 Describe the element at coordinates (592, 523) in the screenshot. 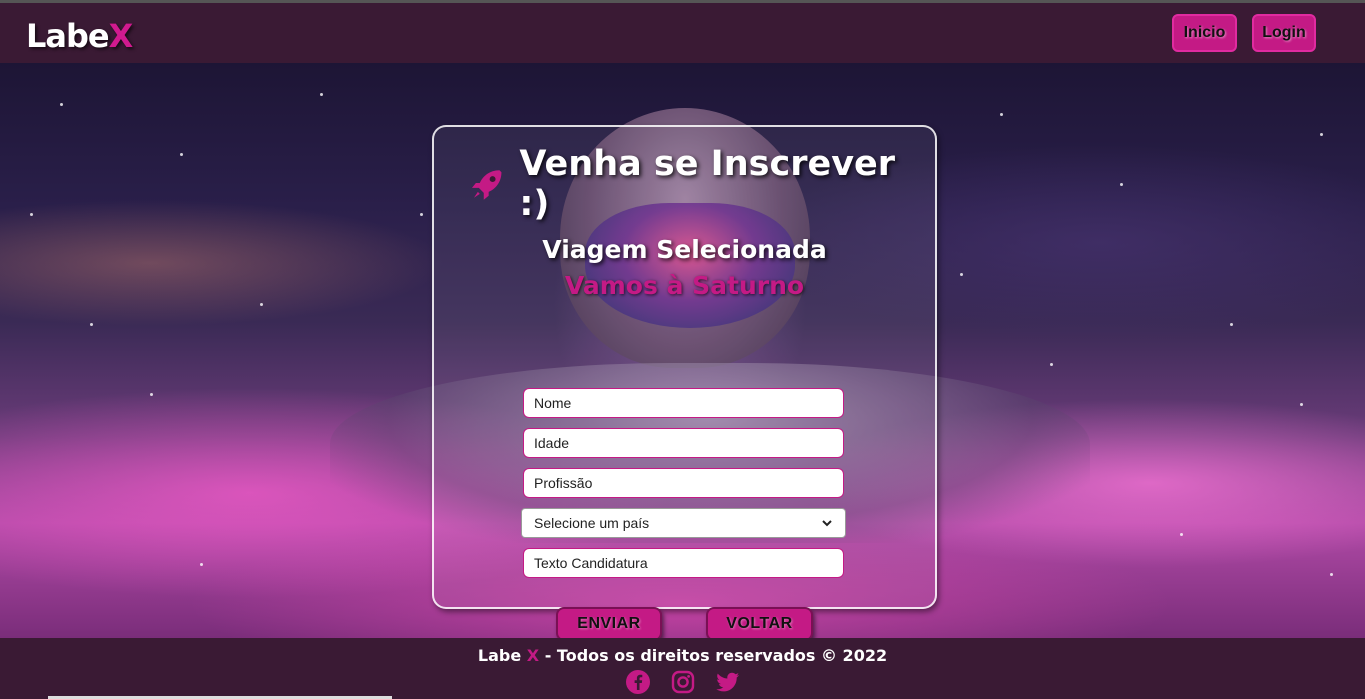

I see `country-select-value: Selecione um país` at that location.